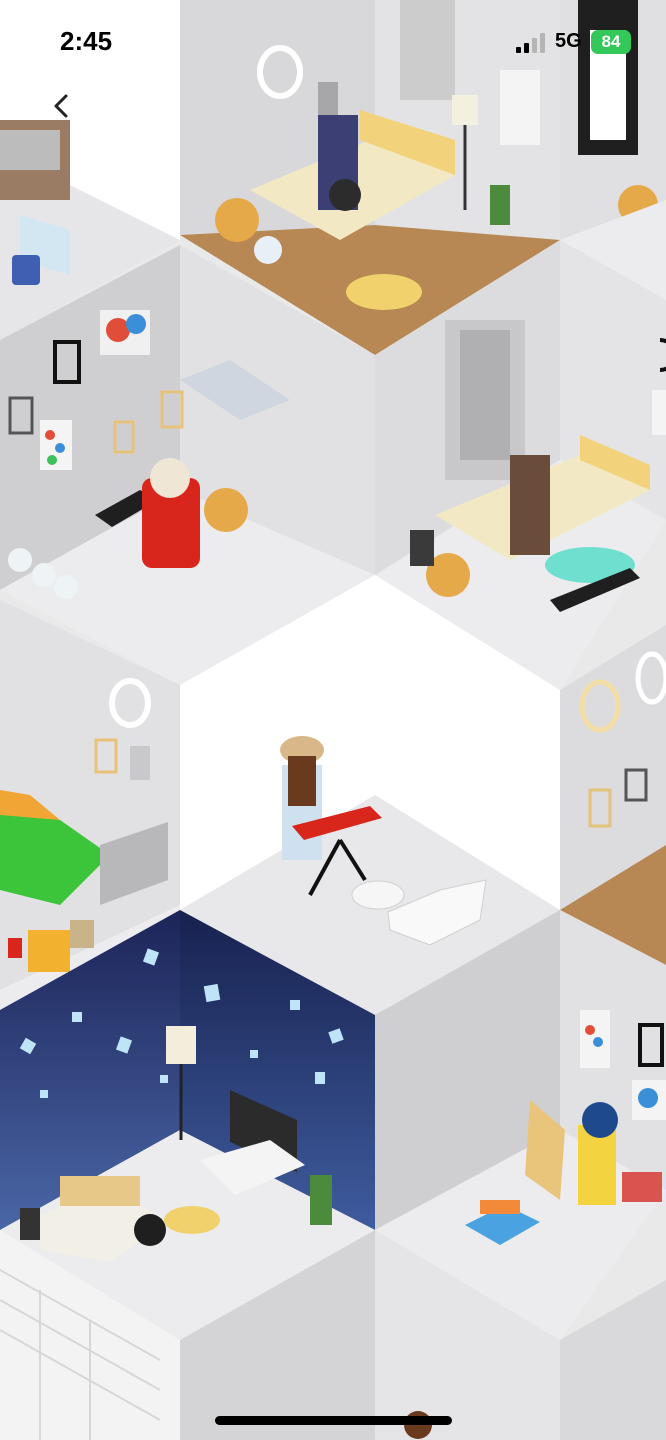 The image size is (666, 1440). What do you see at coordinates (520, 107) in the screenshot?
I see `wall-mirror` at bounding box center [520, 107].